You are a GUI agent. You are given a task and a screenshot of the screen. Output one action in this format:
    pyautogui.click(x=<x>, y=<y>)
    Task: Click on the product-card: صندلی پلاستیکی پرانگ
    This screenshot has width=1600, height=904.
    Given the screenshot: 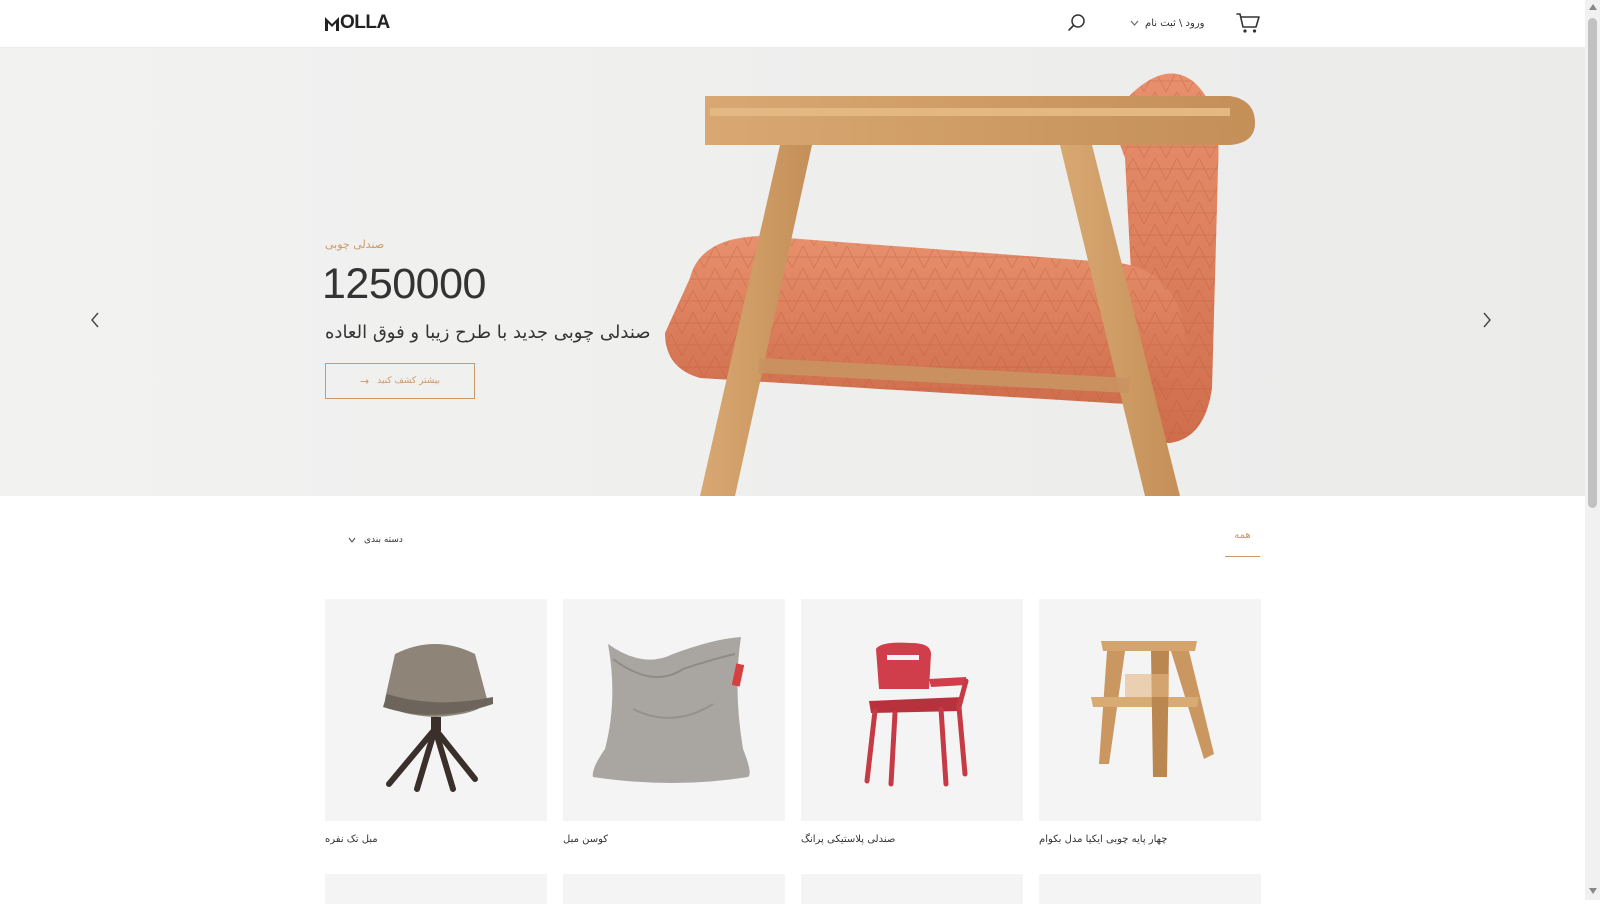 What is the action you would take?
    pyautogui.click(x=912, y=722)
    